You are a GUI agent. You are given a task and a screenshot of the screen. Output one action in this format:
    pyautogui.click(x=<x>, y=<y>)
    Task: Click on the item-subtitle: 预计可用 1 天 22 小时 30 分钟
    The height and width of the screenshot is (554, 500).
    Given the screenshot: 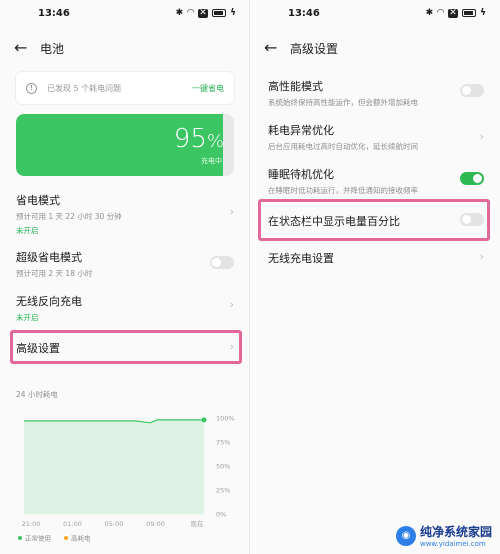 What is the action you would take?
    pyautogui.click(x=69, y=216)
    